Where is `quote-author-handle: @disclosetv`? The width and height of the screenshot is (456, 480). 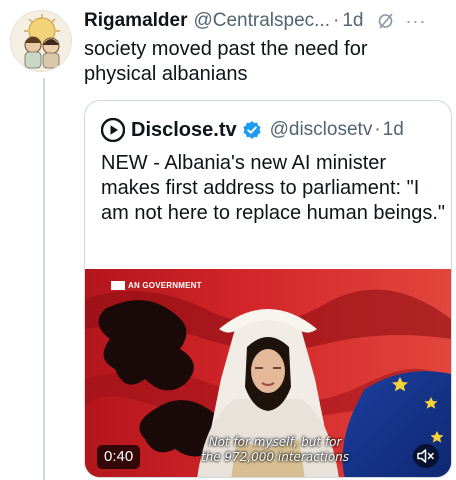
quote-author-handle: @disclosetv is located at coordinates (321, 130).